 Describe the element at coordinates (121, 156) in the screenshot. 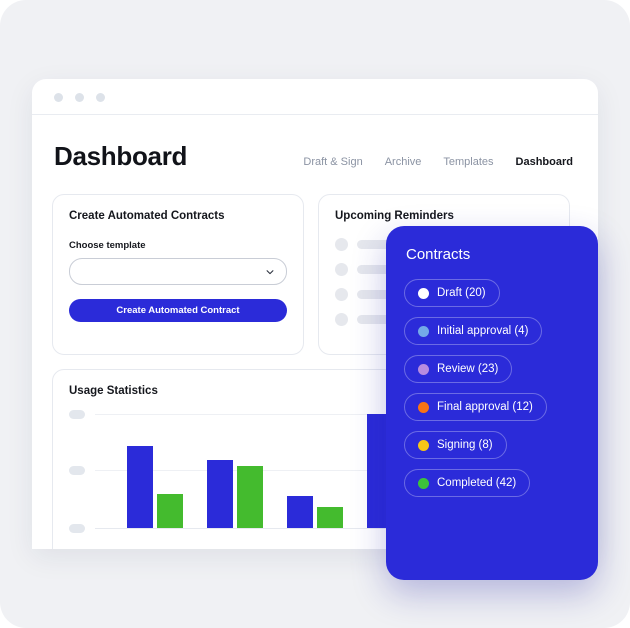

I see `page-title: Dashboard` at that location.